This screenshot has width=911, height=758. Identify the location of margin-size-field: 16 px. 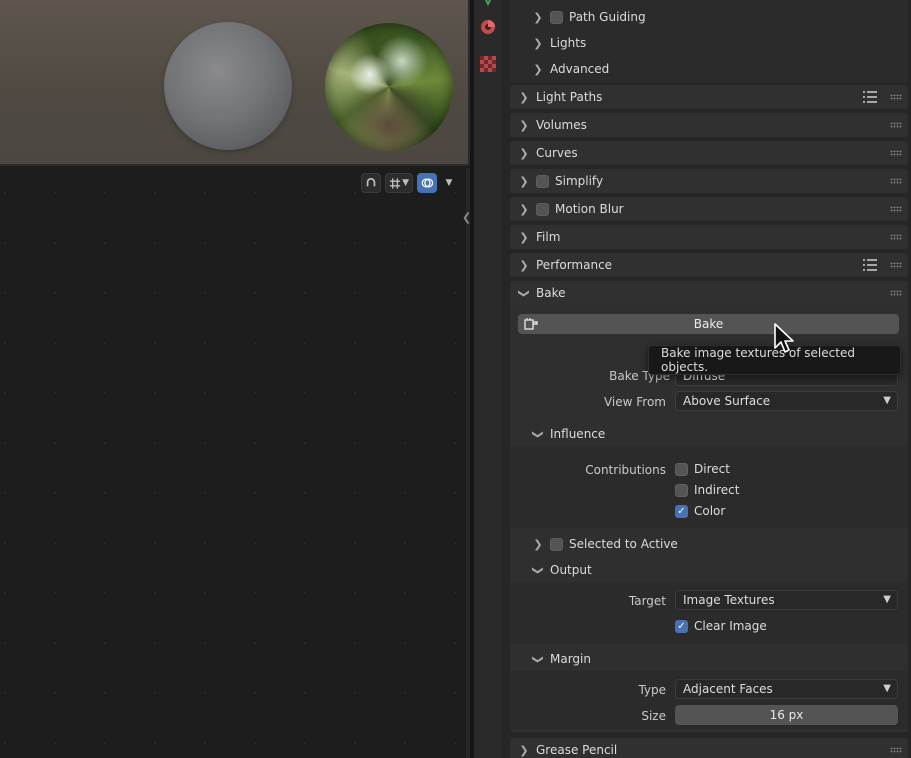
(786, 715).